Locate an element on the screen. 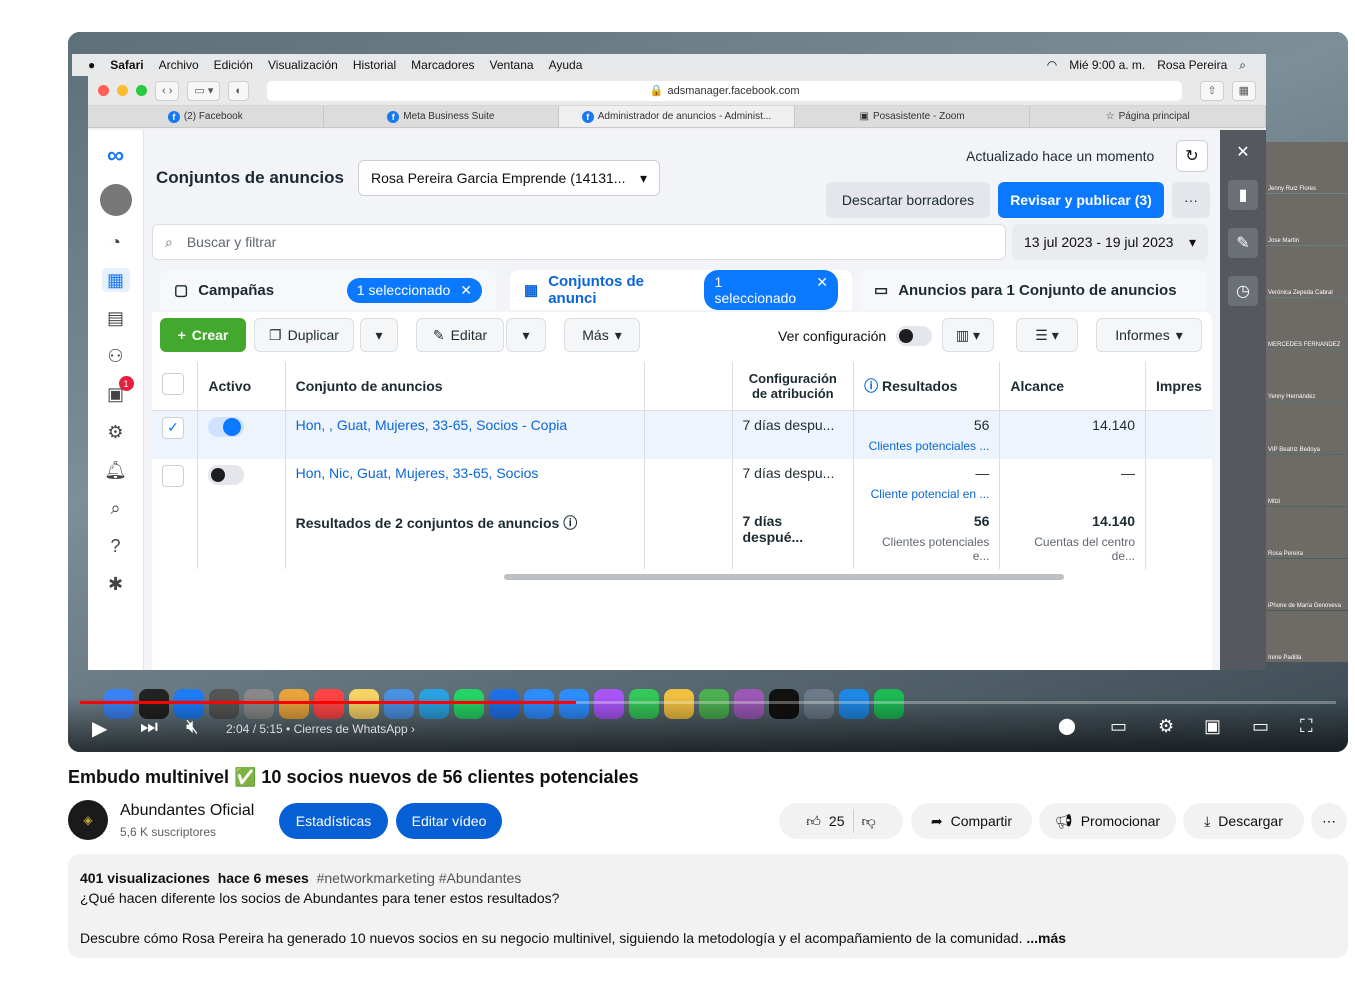  divider is located at coordinates (853, 821).